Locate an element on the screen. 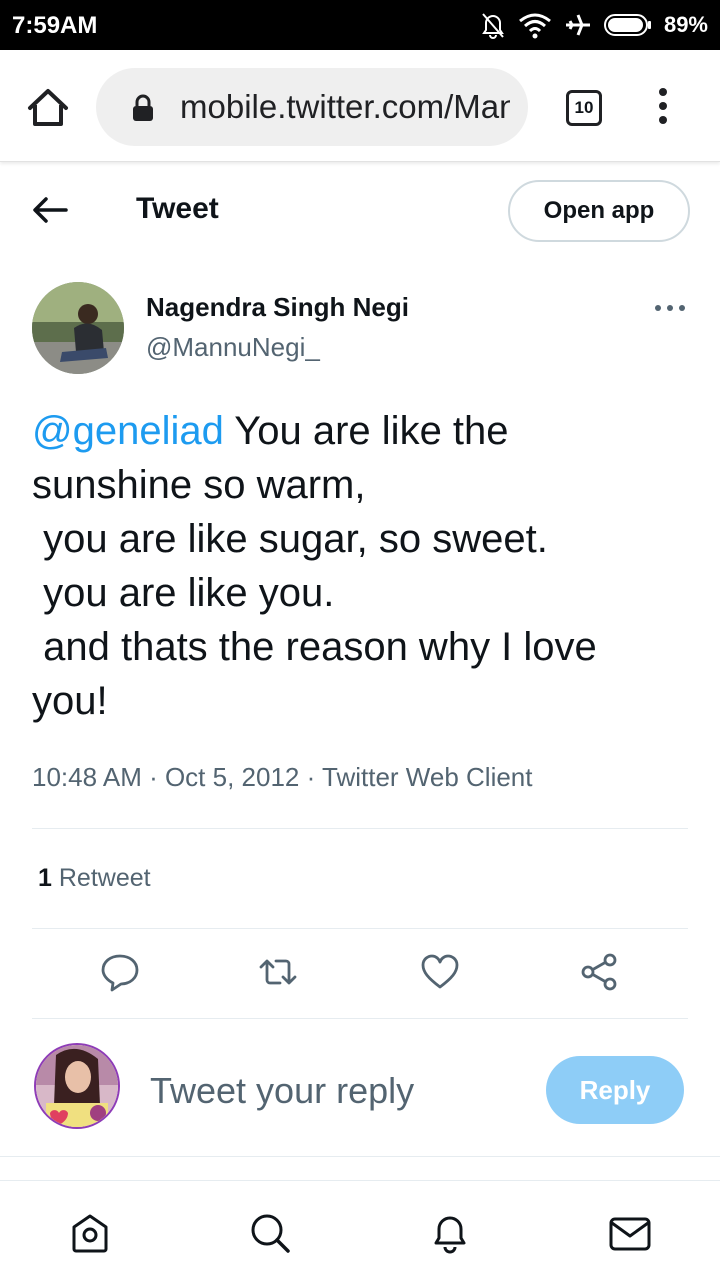 The width and height of the screenshot is (720, 1280). bell-off-icon is located at coordinates (493, 26).